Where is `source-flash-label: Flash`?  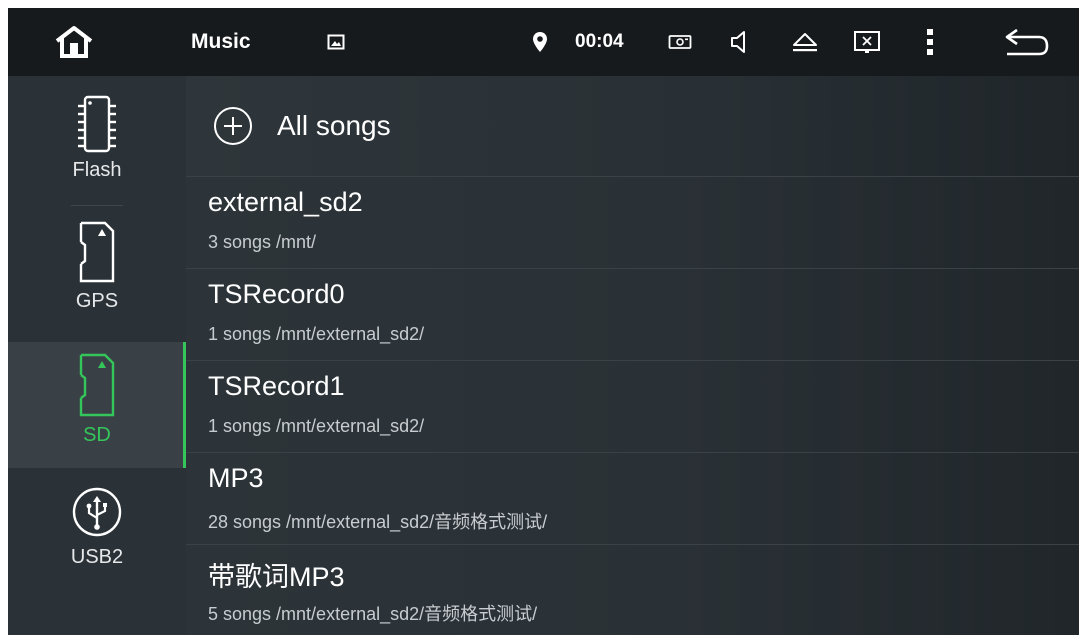
source-flash-label: Flash is located at coordinates (97, 170).